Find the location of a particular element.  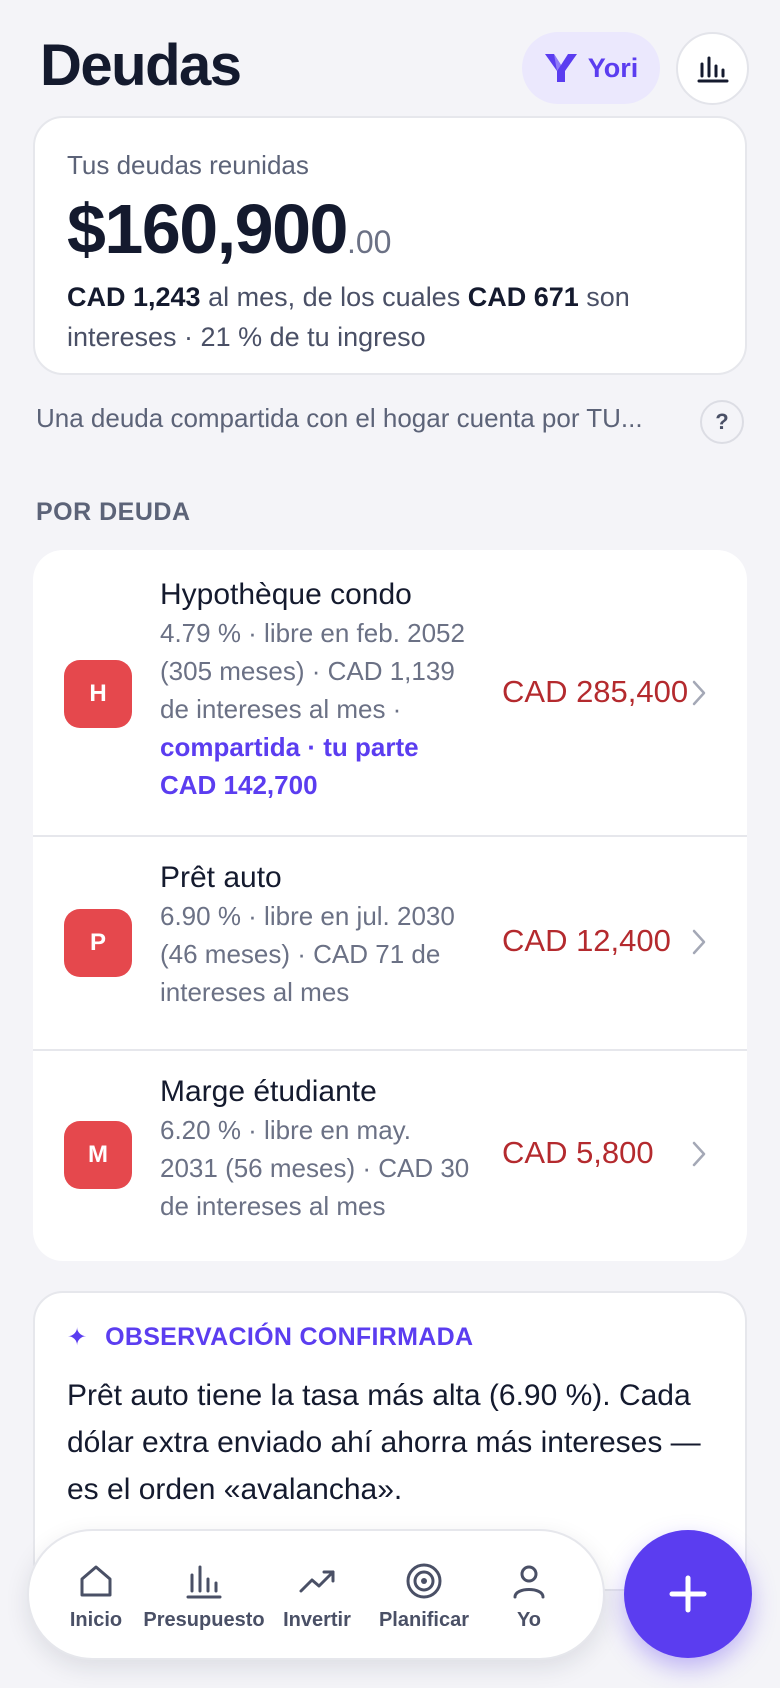

nav-item-yo: Yo is located at coordinates (529, 1596).